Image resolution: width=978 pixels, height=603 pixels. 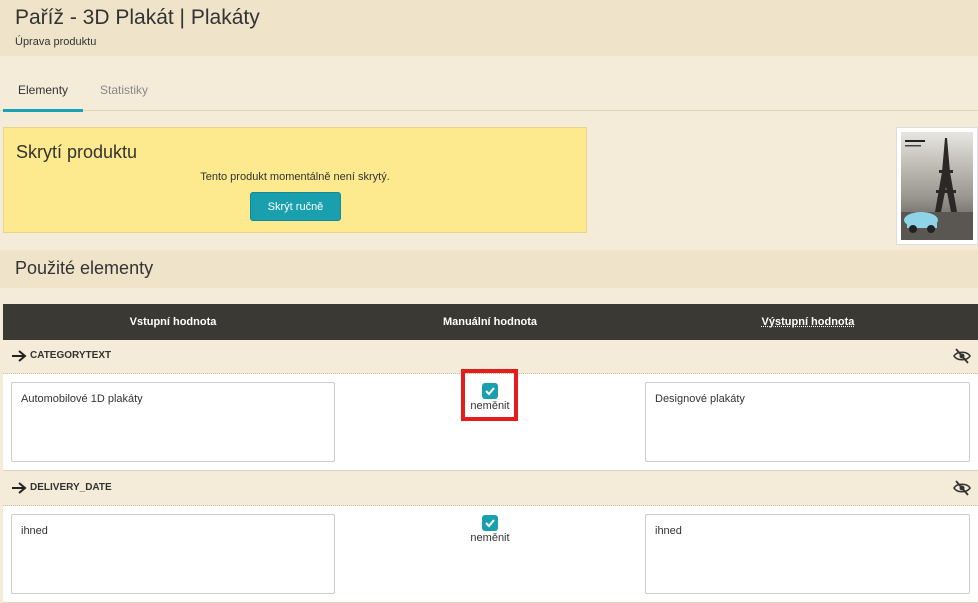 What do you see at coordinates (173, 554) in the screenshot?
I see `input-value-field: ihned` at bounding box center [173, 554].